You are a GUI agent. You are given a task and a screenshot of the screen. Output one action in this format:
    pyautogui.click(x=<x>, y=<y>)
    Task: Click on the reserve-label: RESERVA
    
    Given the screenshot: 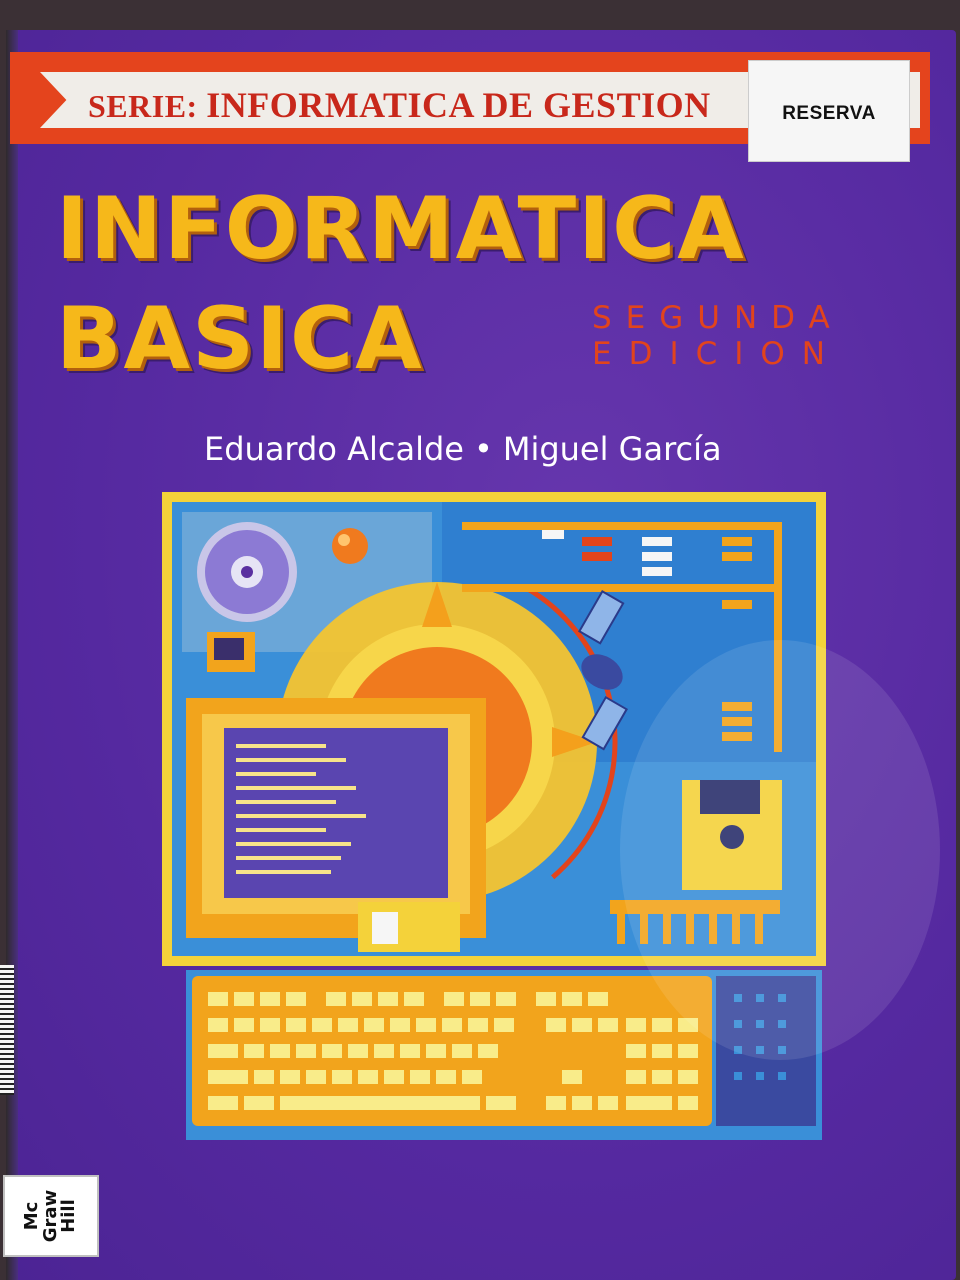 What is the action you would take?
    pyautogui.click(x=829, y=111)
    